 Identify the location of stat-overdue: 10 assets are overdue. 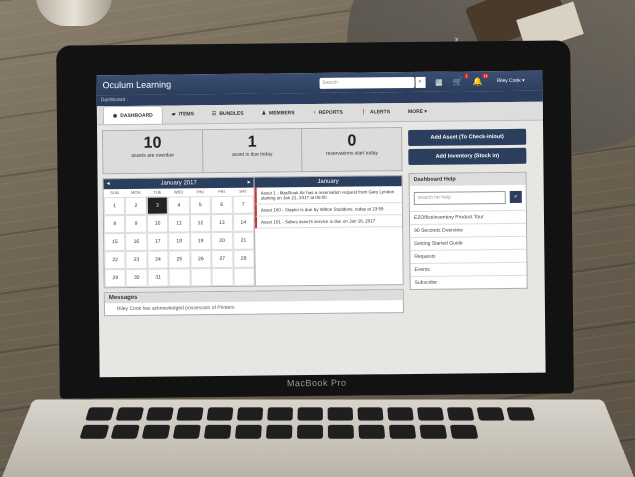
(153, 152).